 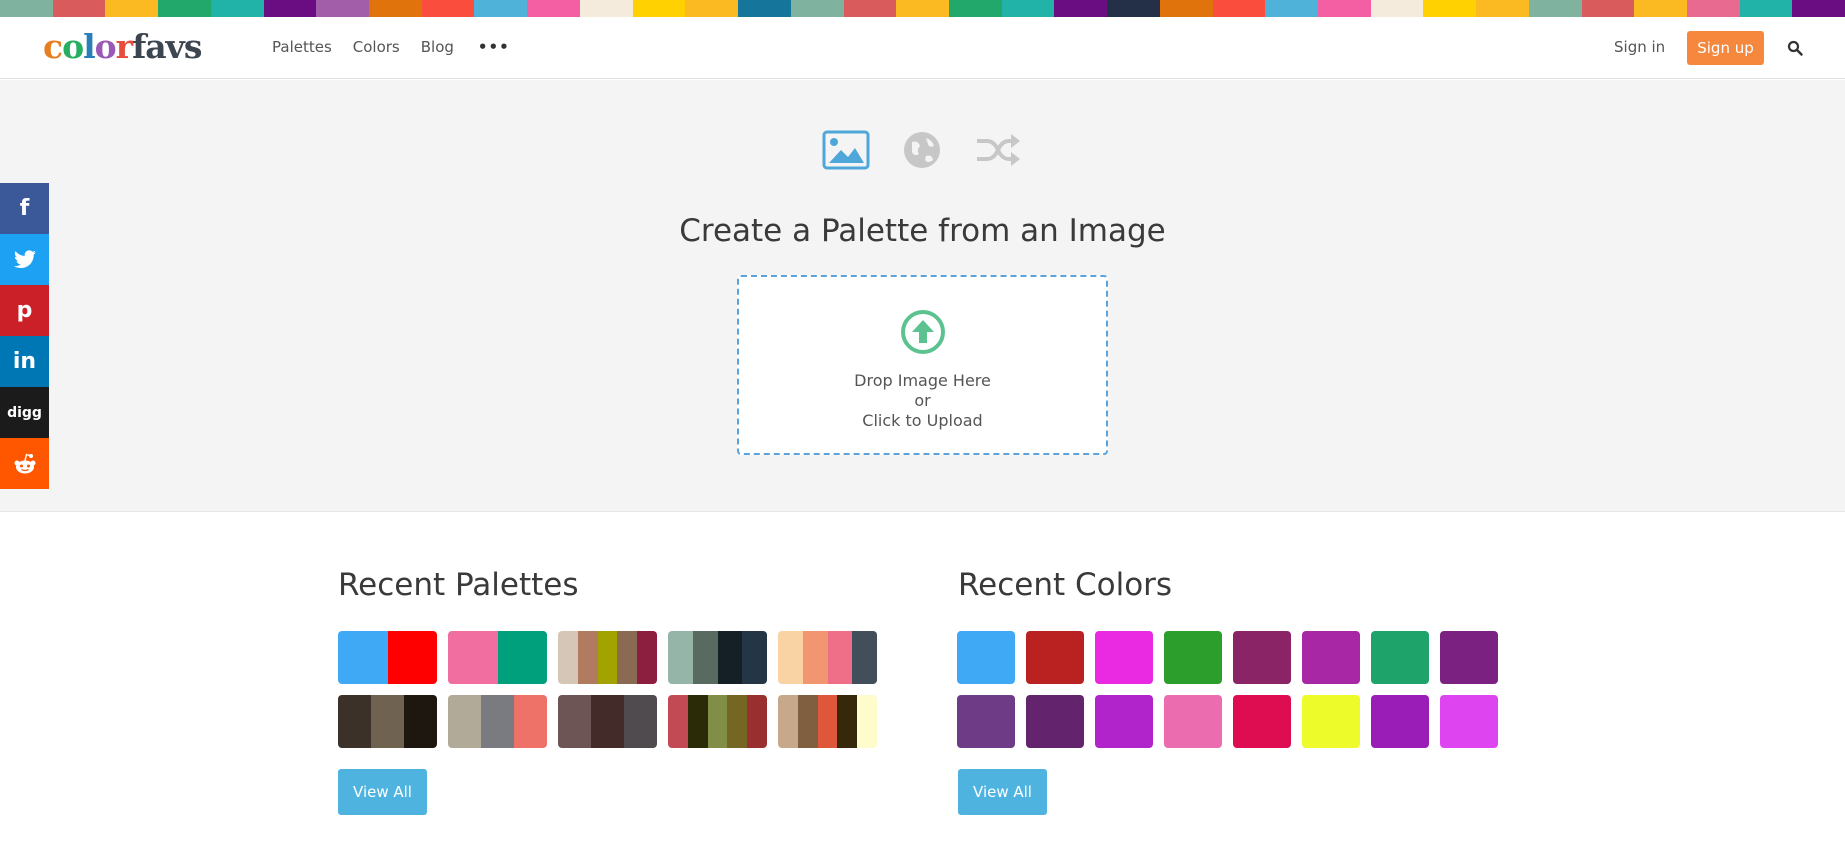 I want to click on logo-letter: r, so click(x=124, y=46).